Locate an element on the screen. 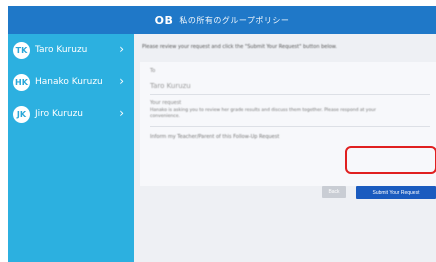 The image size is (436, 262). avatar: TK is located at coordinates (21, 50).